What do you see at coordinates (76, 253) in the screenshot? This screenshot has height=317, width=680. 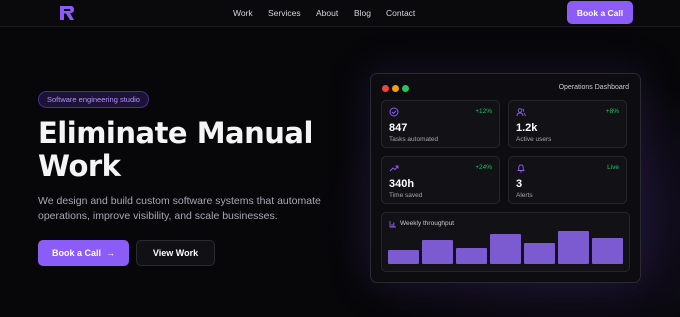 I see `hero-book-call-label: Book a Call` at bounding box center [76, 253].